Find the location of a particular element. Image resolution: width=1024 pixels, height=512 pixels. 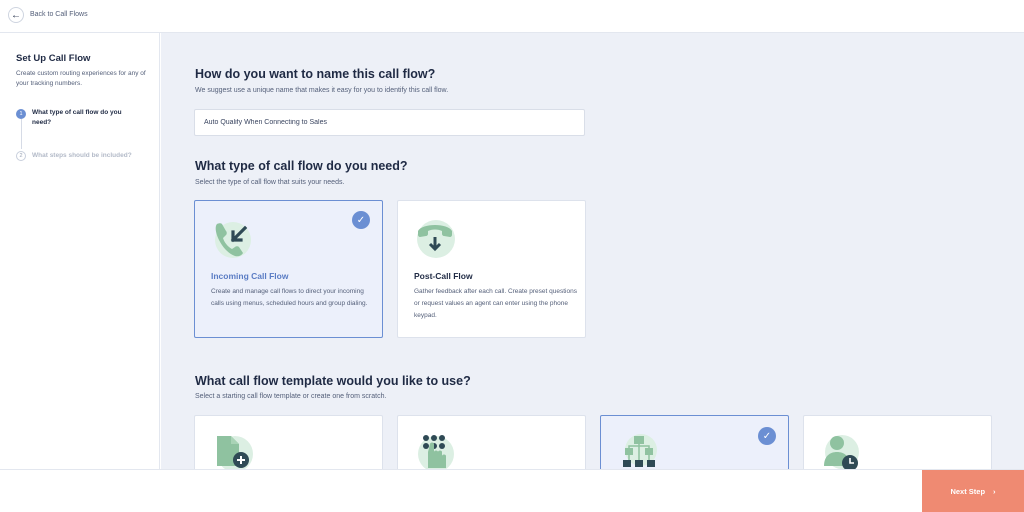

bottom-bar: Next Step › is located at coordinates (512, 490).